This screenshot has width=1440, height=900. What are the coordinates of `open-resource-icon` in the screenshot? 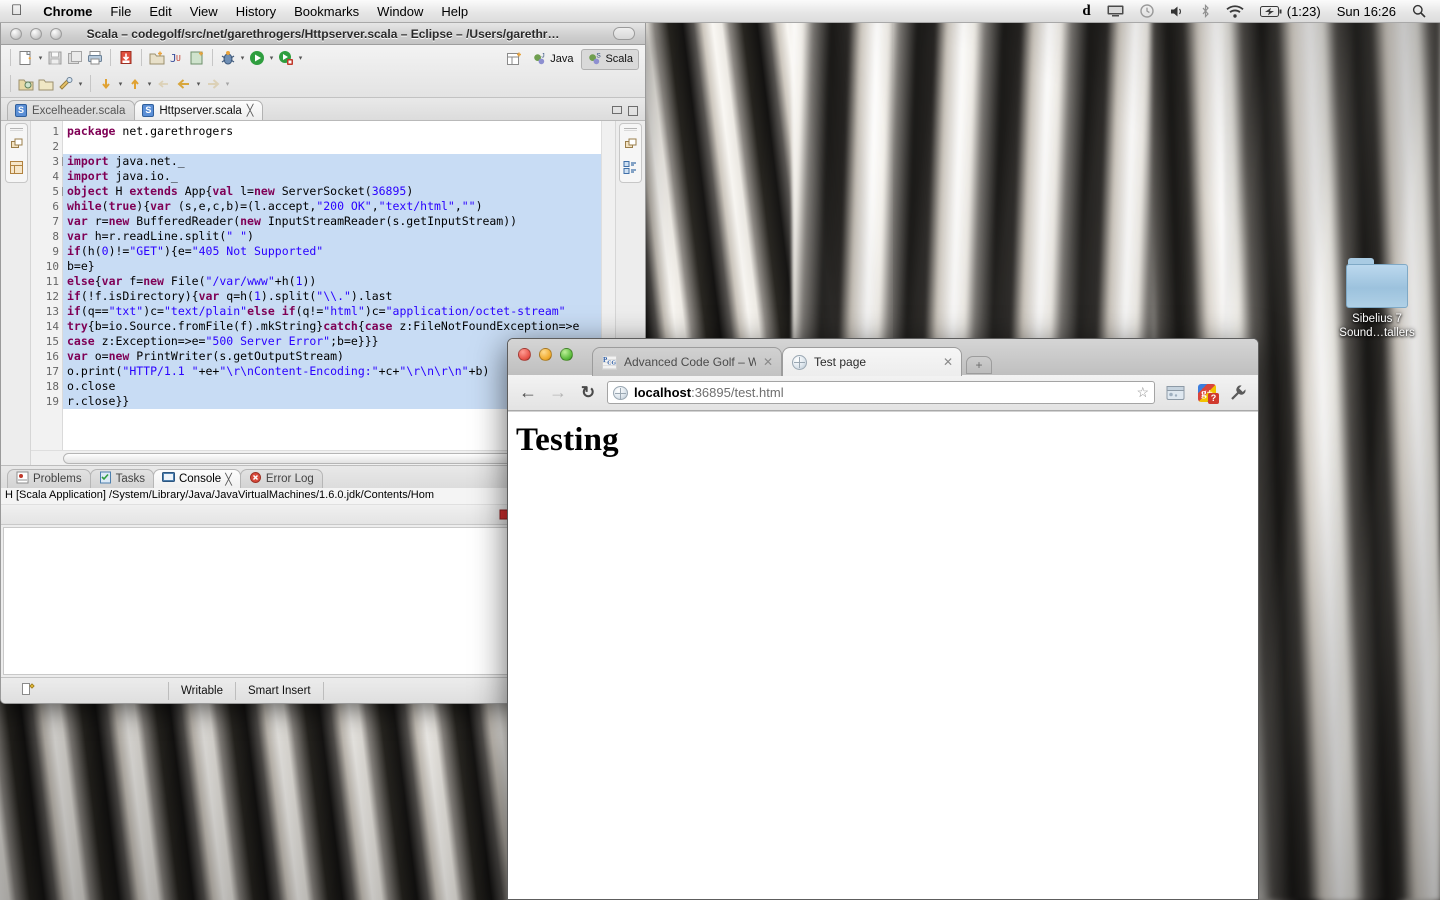 It's located at (46, 84).